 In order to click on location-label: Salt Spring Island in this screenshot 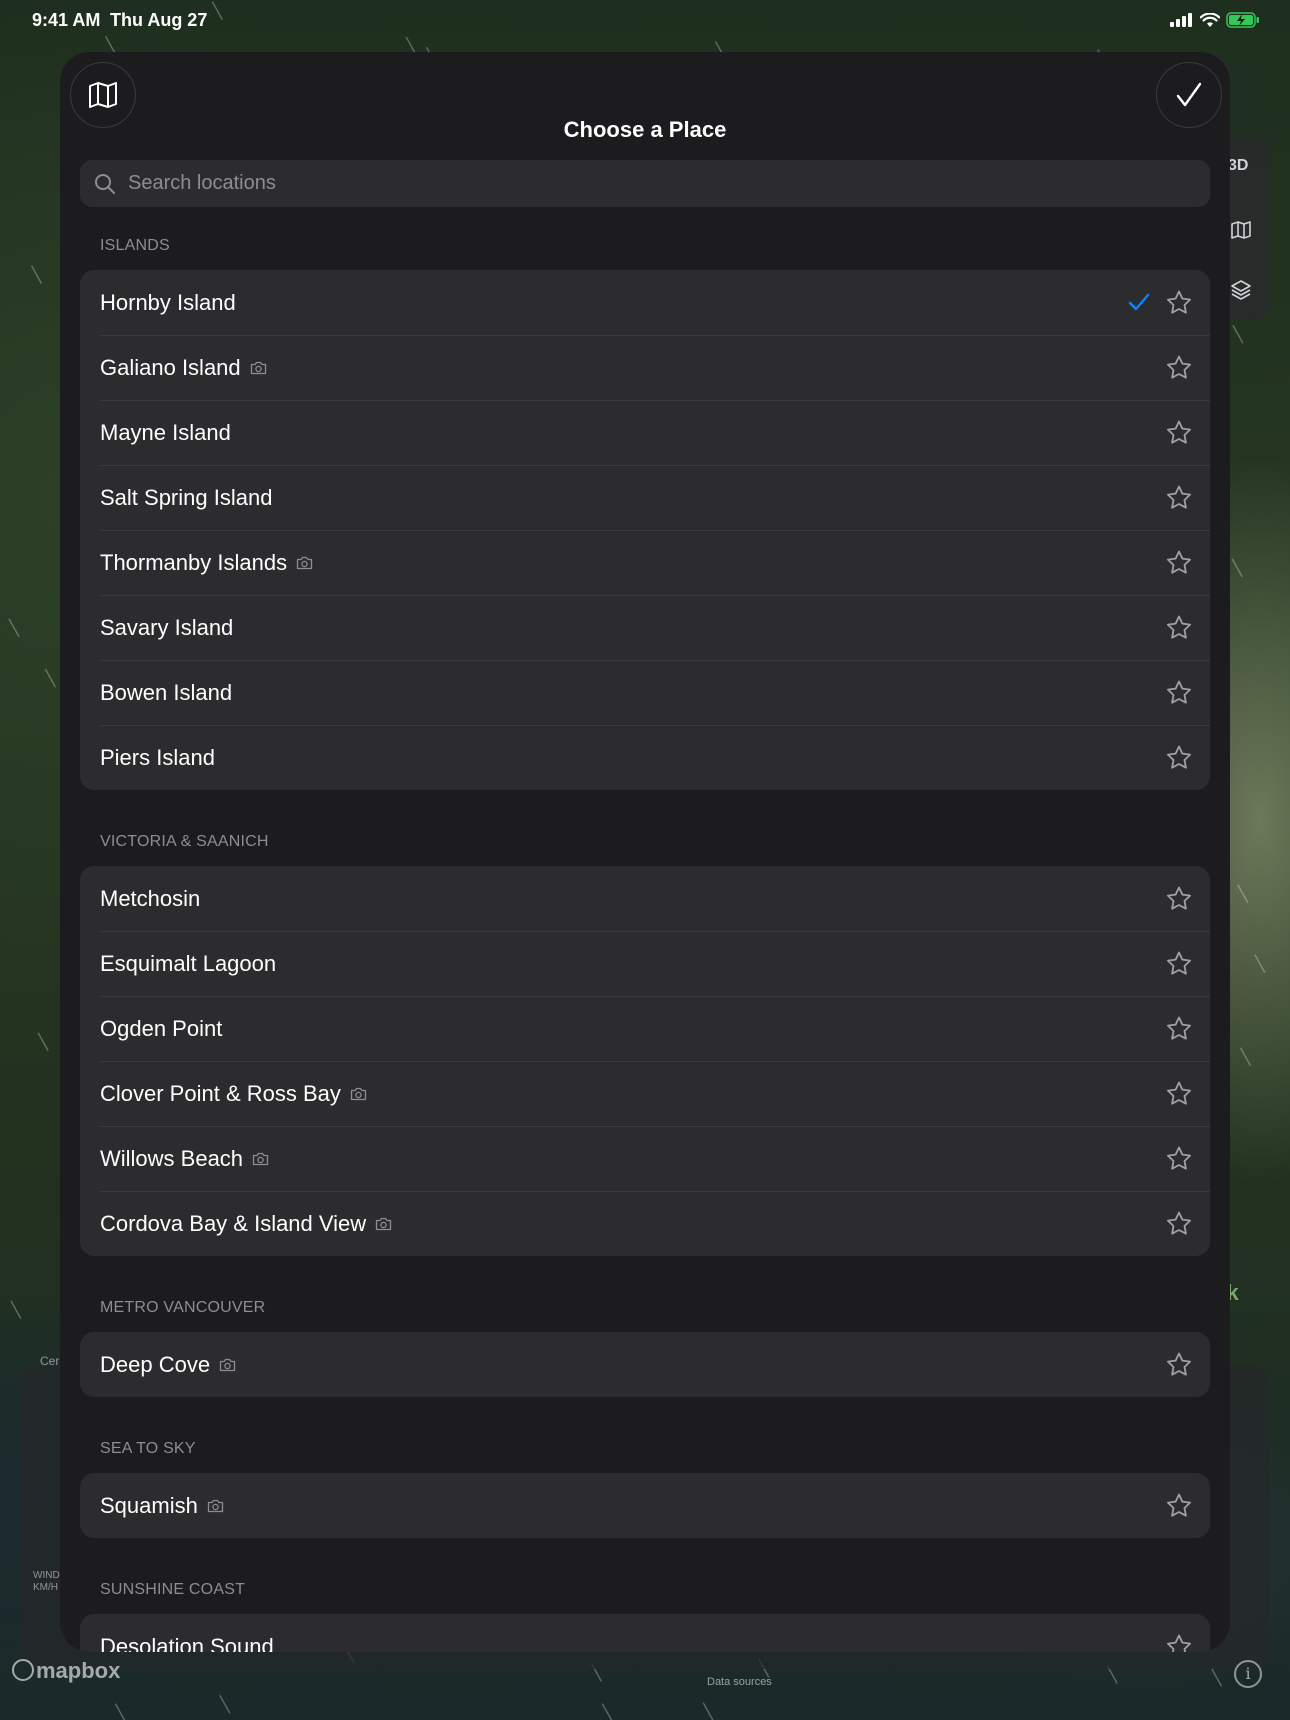, I will do `click(186, 497)`.